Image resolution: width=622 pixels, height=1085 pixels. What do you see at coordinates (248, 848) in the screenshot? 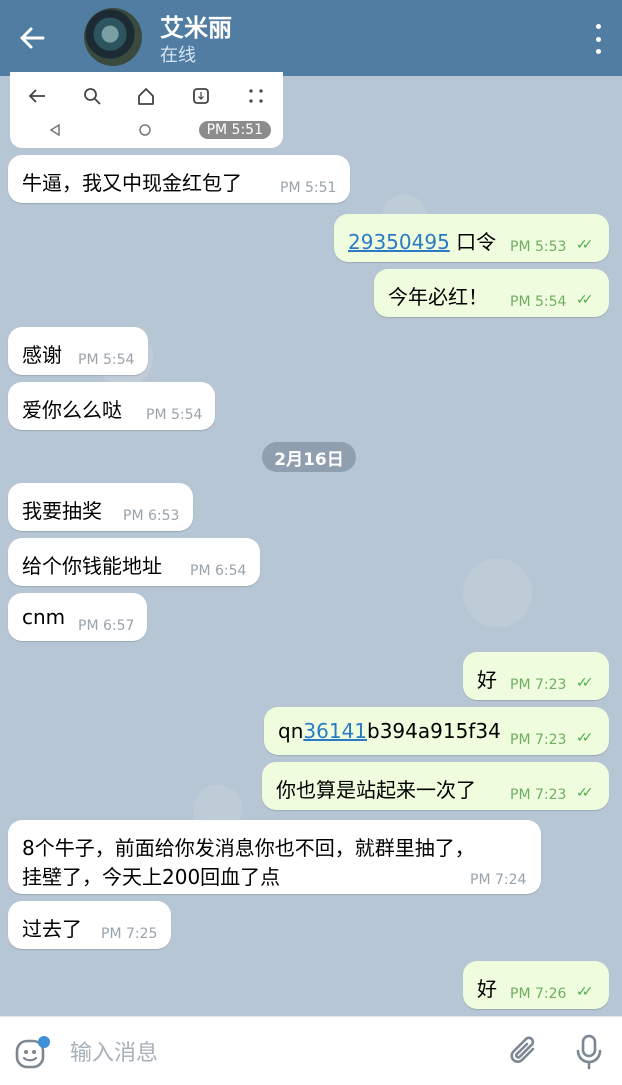
I see `message-text-line1: 8个牛子，前面给你发消息你也不回，就群里抽了，` at bounding box center [248, 848].